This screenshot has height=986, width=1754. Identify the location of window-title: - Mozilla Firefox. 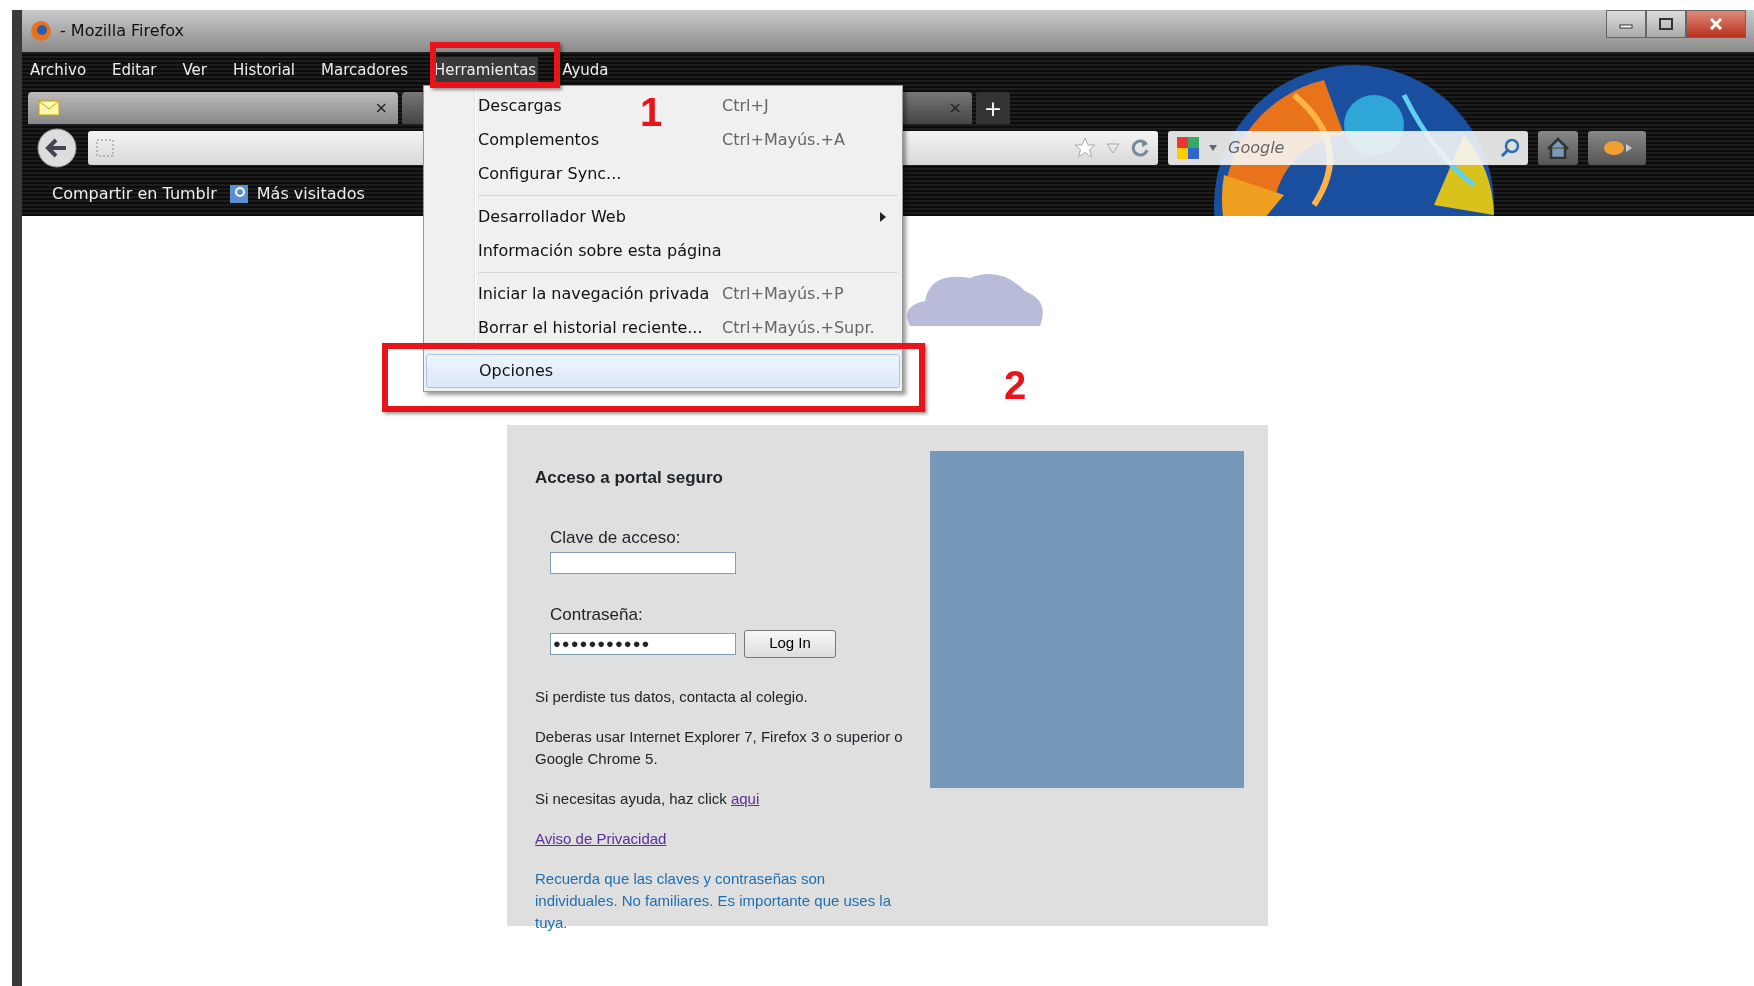
(122, 31).